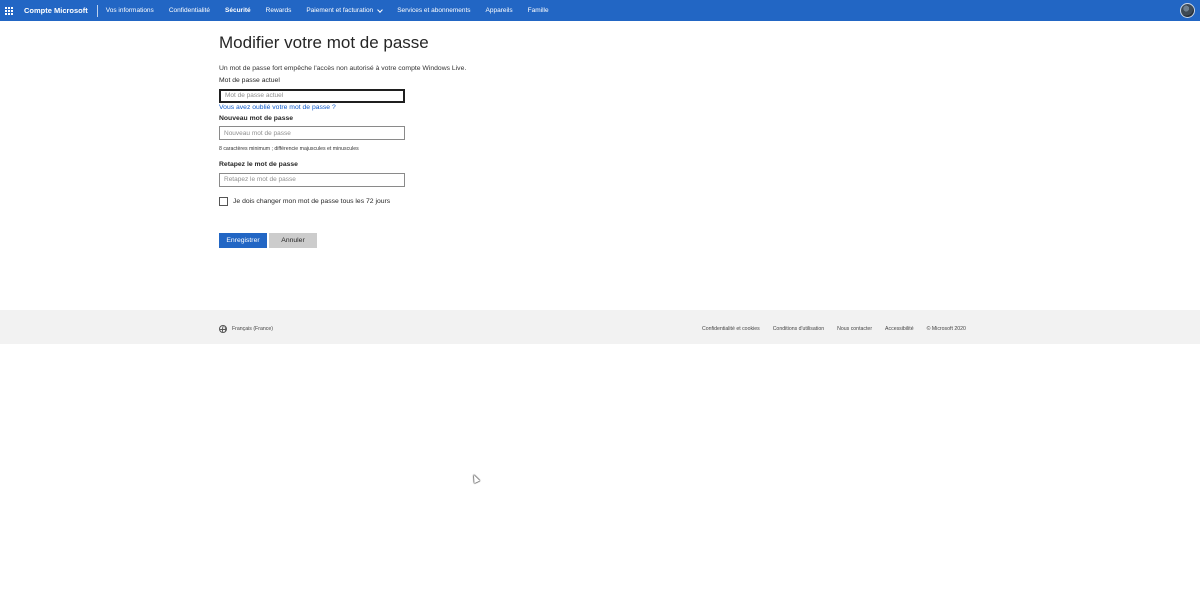  Describe the element at coordinates (538, 10) in the screenshot. I see `nav-item-famille: Famille` at that location.